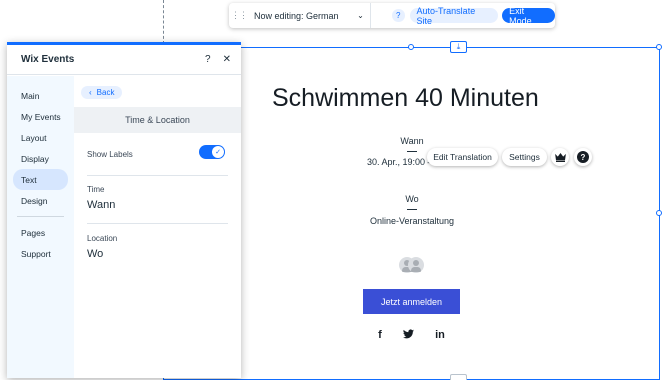 The width and height of the screenshot is (669, 380). Describe the element at coordinates (458, 47) in the screenshot. I see `download-icon: ⤓` at that location.